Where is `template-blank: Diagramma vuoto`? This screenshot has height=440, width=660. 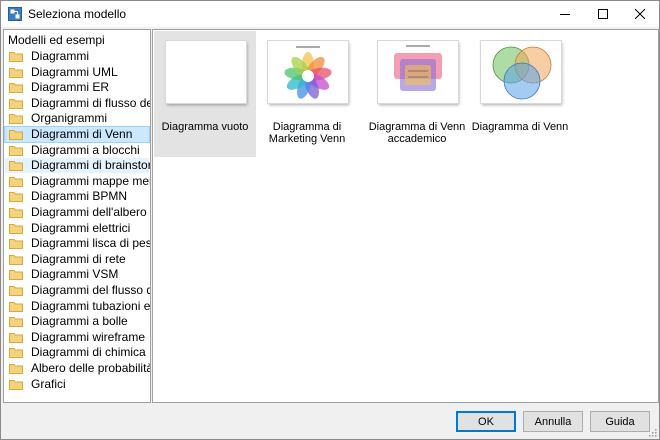 template-blank: Diagramma vuoto is located at coordinates (205, 94).